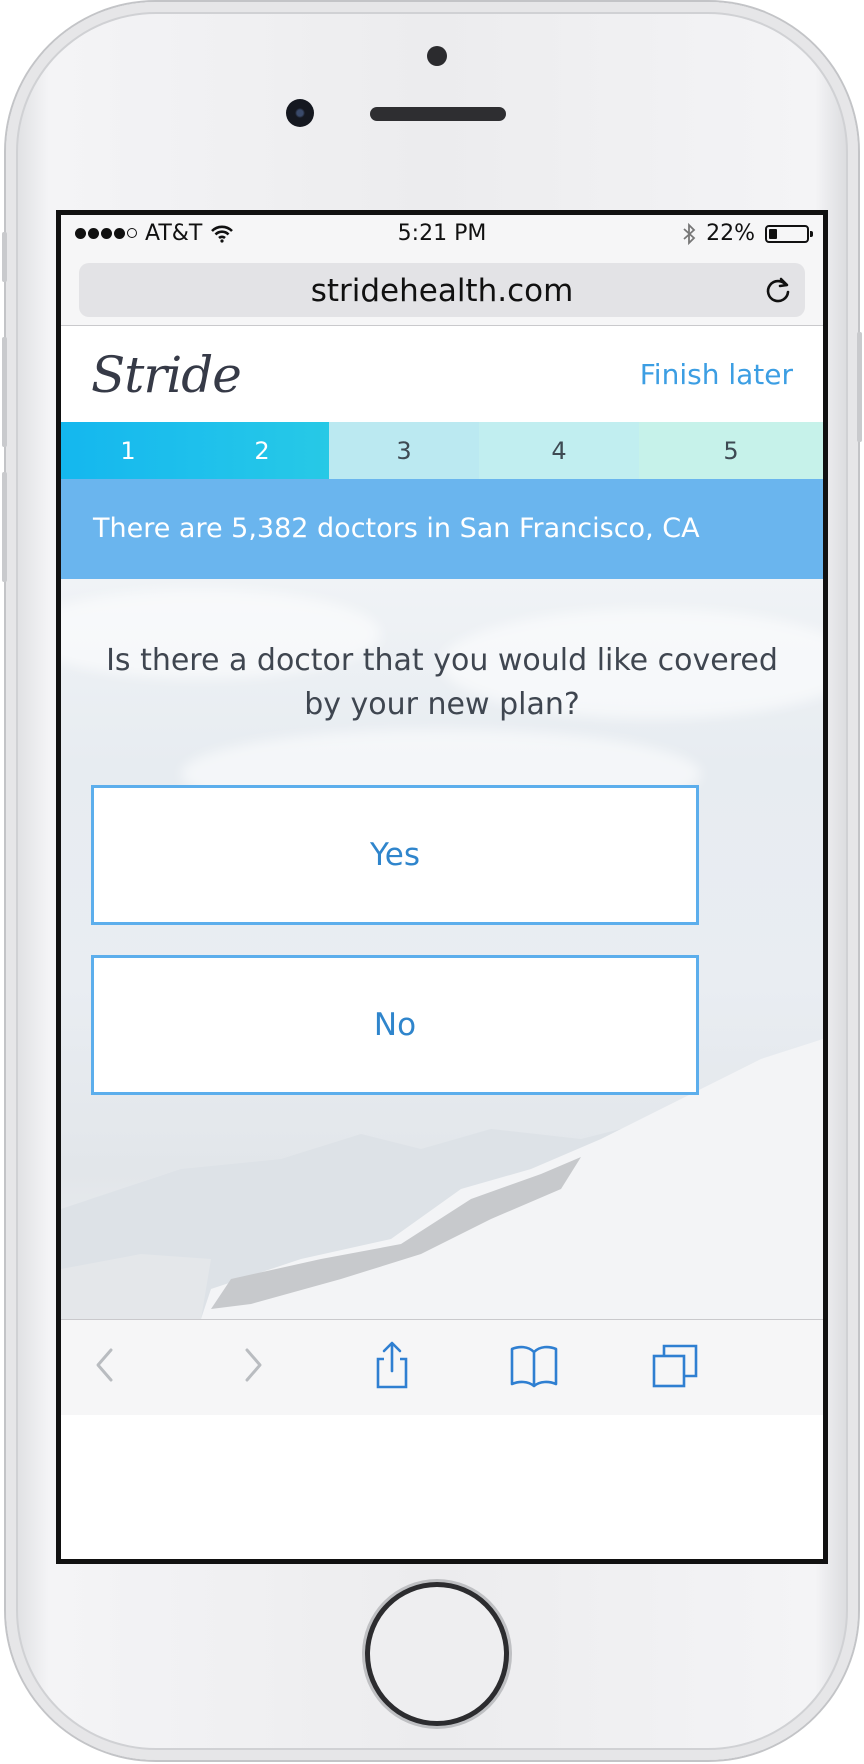 The height and width of the screenshot is (1764, 864). Describe the element at coordinates (262, 450) in the screenshot. I see `step-2: 2` at that location.